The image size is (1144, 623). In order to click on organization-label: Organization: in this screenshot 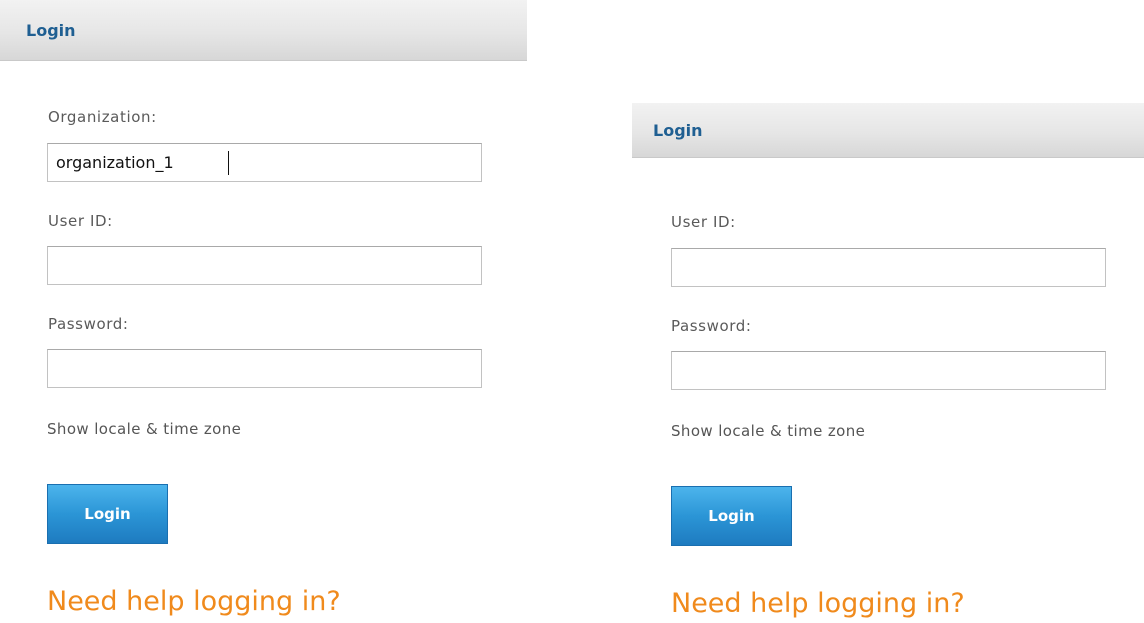, I will do `click(102, 117)`.